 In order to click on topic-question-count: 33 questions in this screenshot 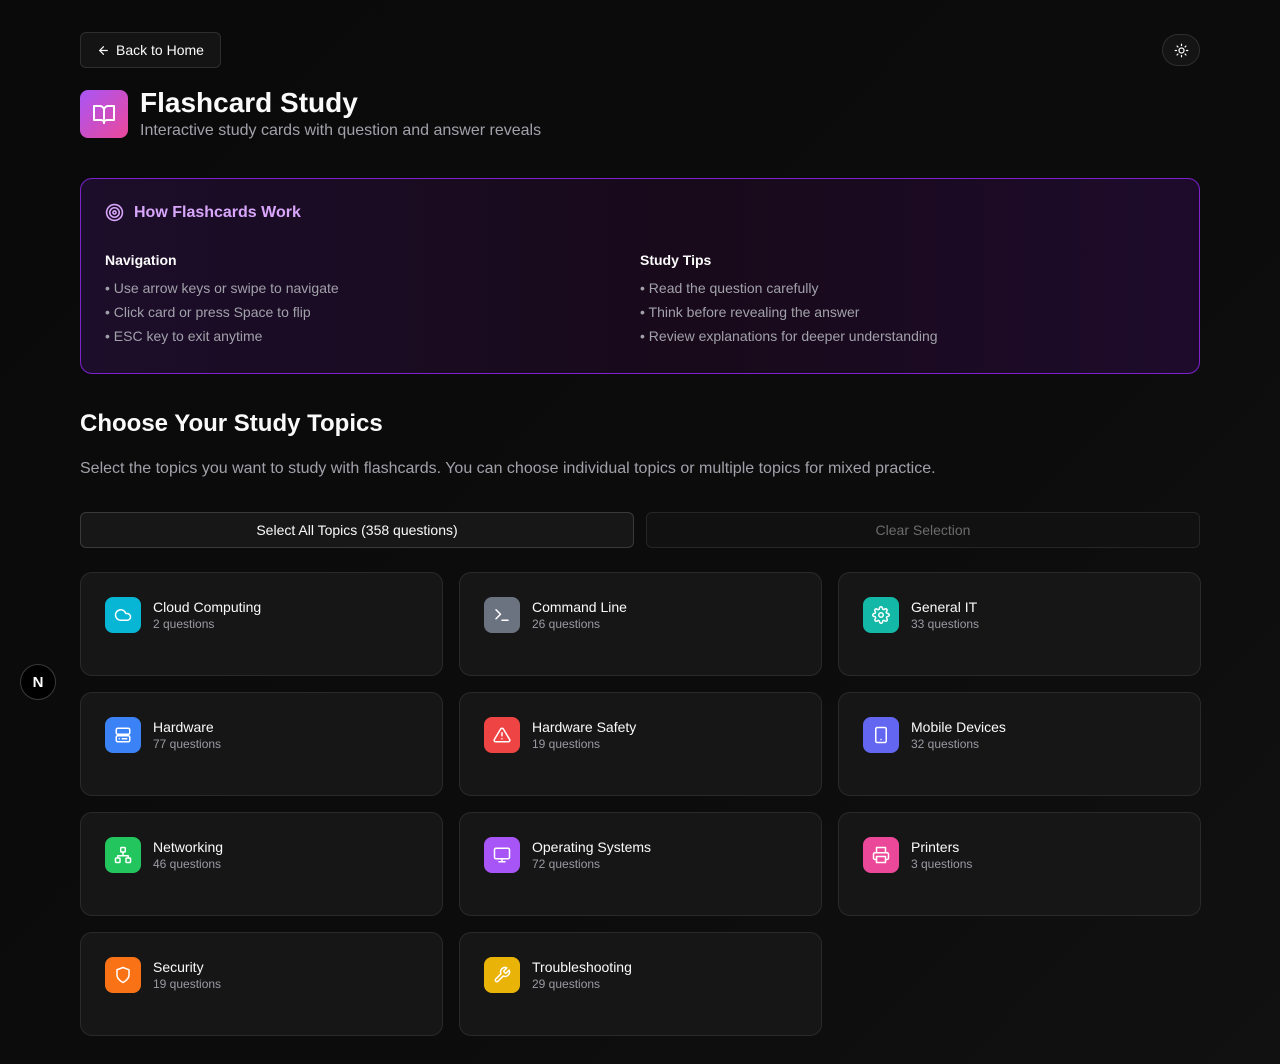, I will do `click(945, 624)`.